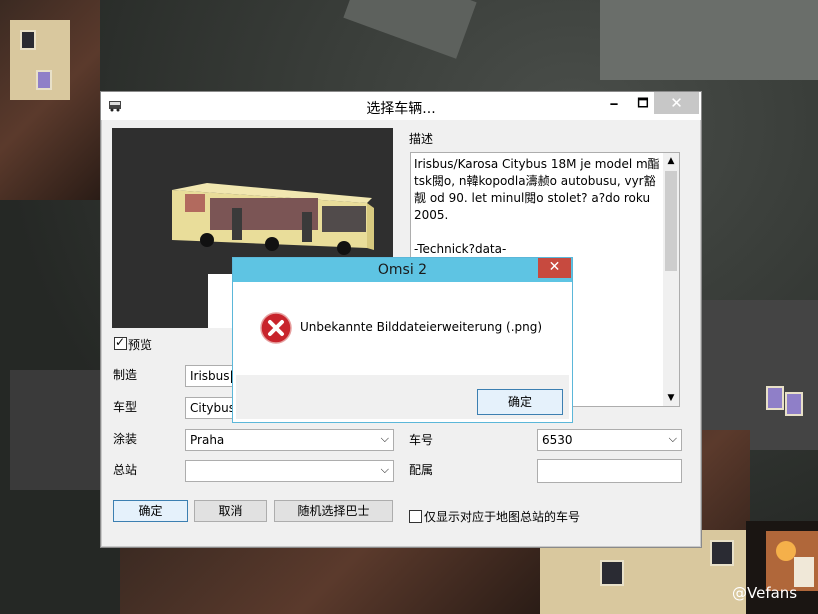  Describe the element at coordinates (401, 106) in the screenshot. I see `dialog-titlebar: 选择车辆... 🗕 🗖 ✕` at that location.